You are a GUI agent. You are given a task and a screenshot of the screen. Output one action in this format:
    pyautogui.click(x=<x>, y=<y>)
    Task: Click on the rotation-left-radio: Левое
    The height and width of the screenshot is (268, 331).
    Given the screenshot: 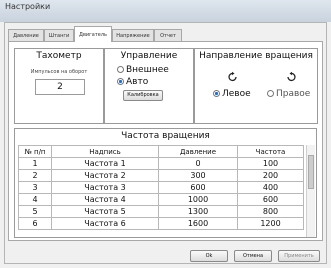 What is the action you would take?
    pyautogui.click(x=232, y=94)
    